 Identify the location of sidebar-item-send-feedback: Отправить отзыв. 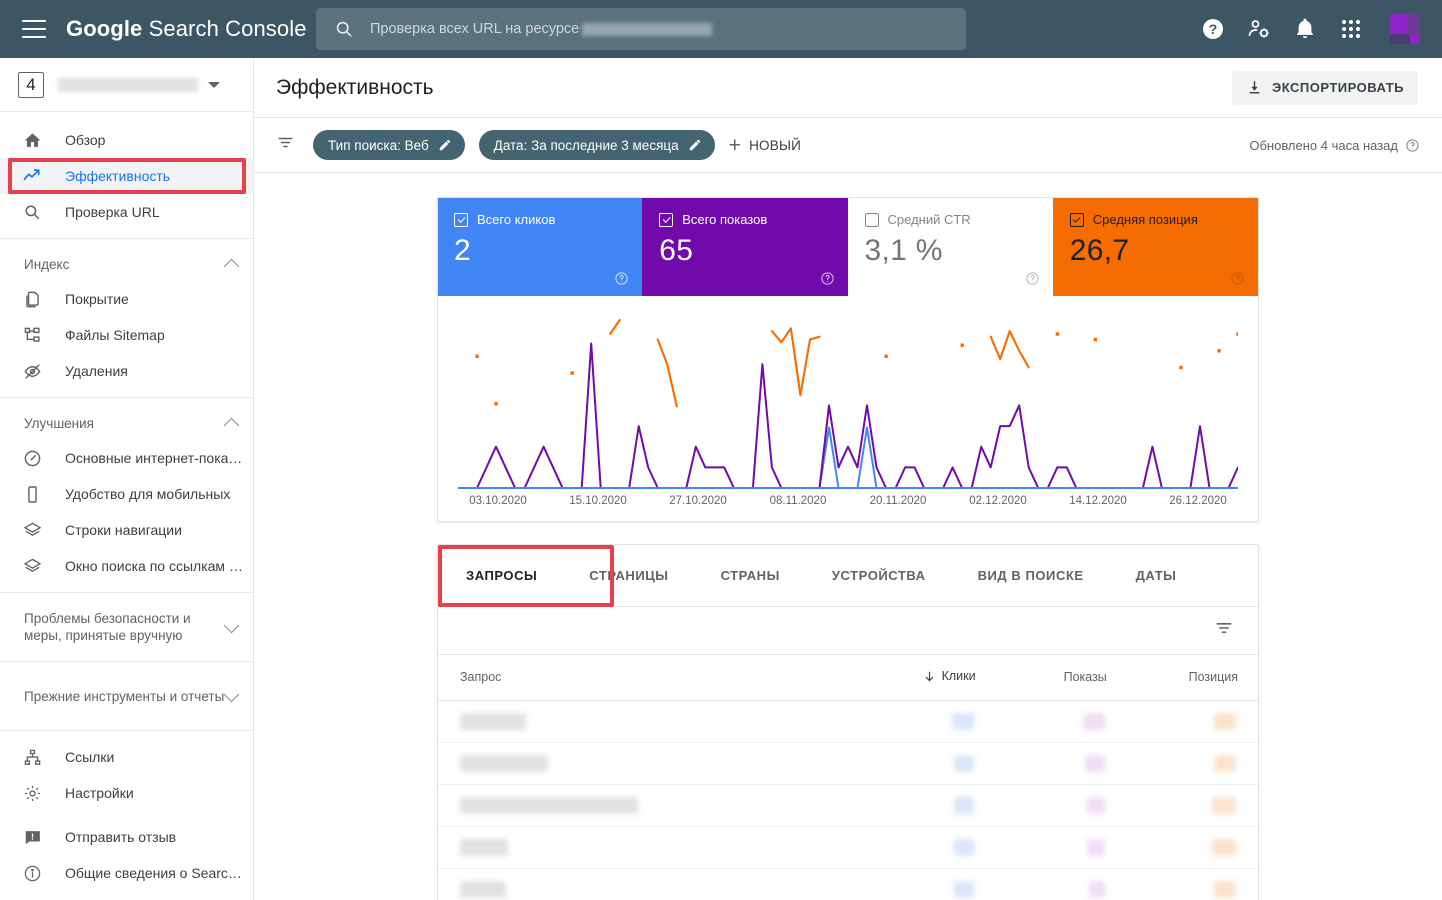
(126, 837).